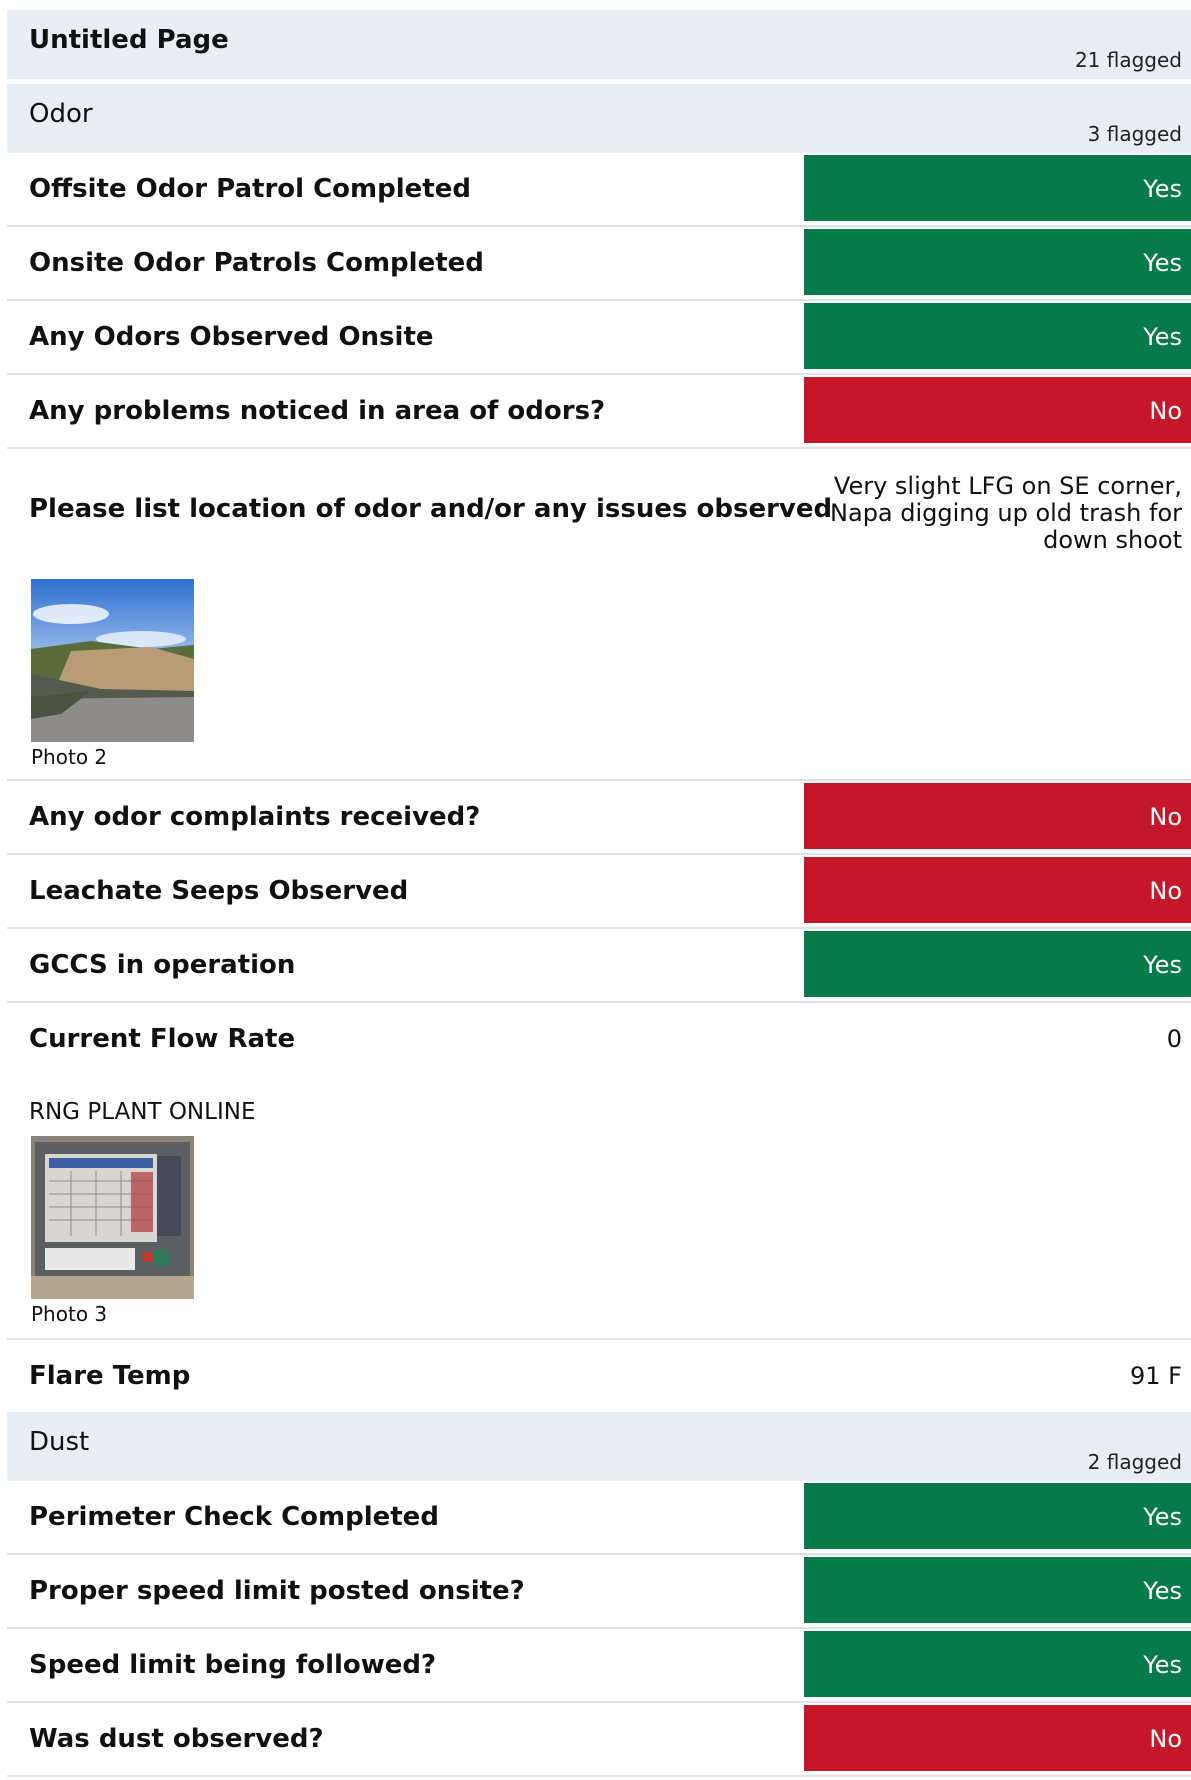  What do you see at coordinates (1134, 1462) in the screenshot?
I see `section-flagged-count: 2 flagged` at bounding box center [1134, 1462].